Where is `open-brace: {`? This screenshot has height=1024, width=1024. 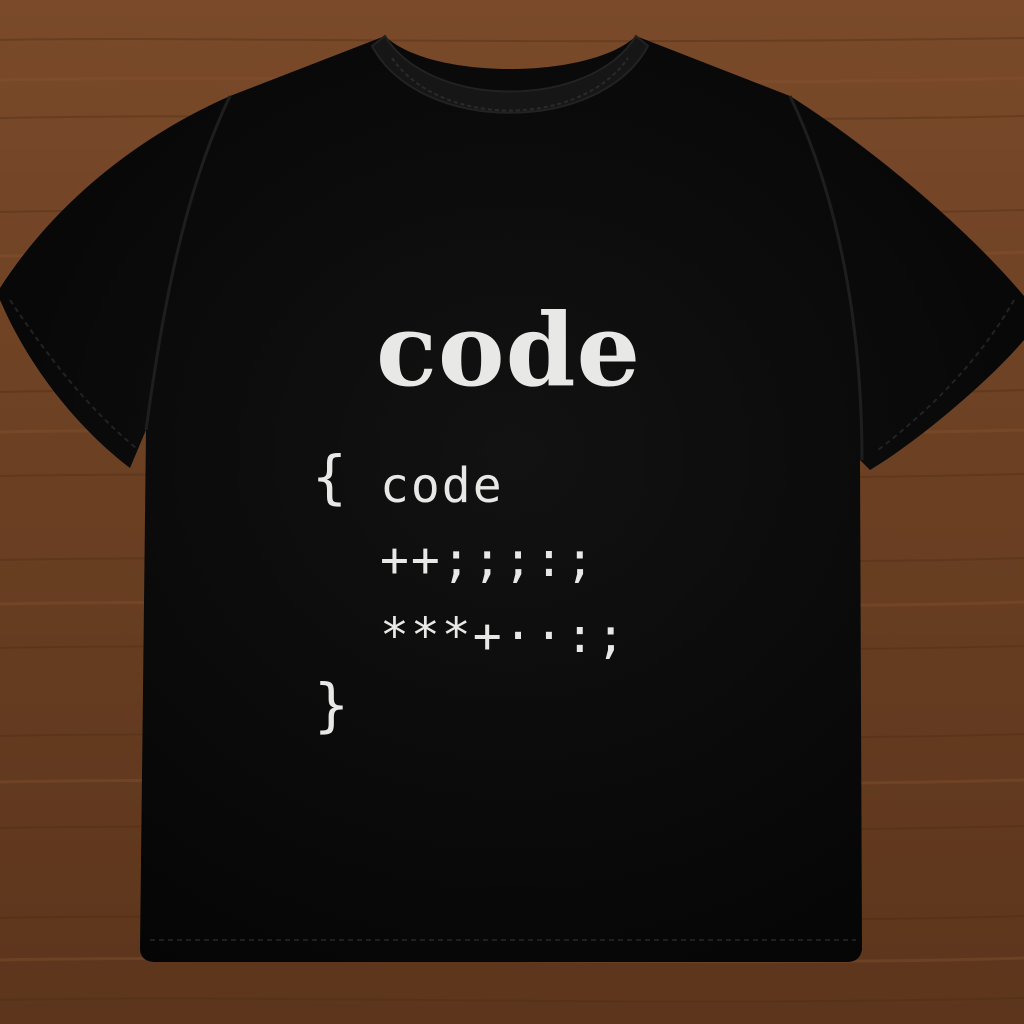 open-brace: { is located at coordinates (329, 477).